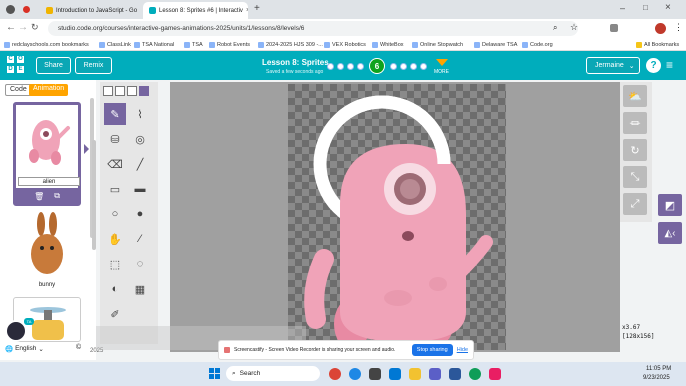 This screenshot has height=386, width=686. Describe the element at coordinates (140, 214) in the screenshot. I see `ellipse-fill-tool: ●` at that location.